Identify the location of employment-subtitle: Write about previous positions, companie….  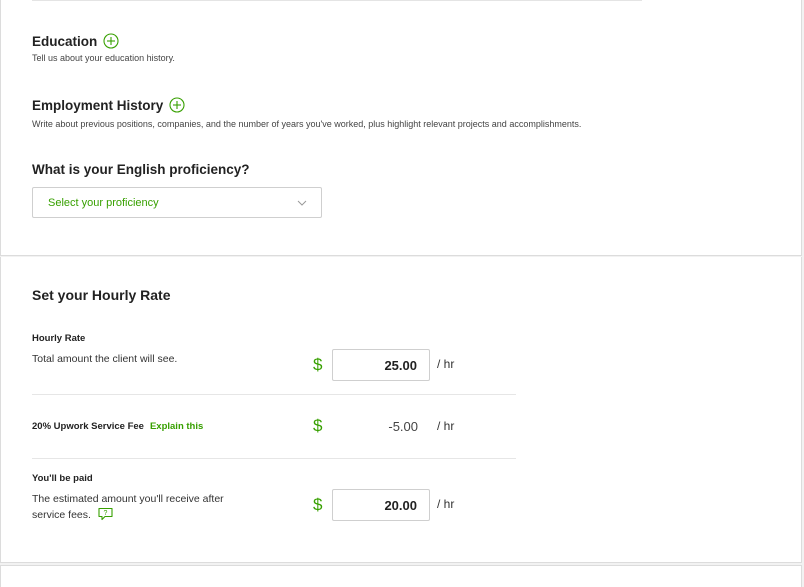
(307, 124).